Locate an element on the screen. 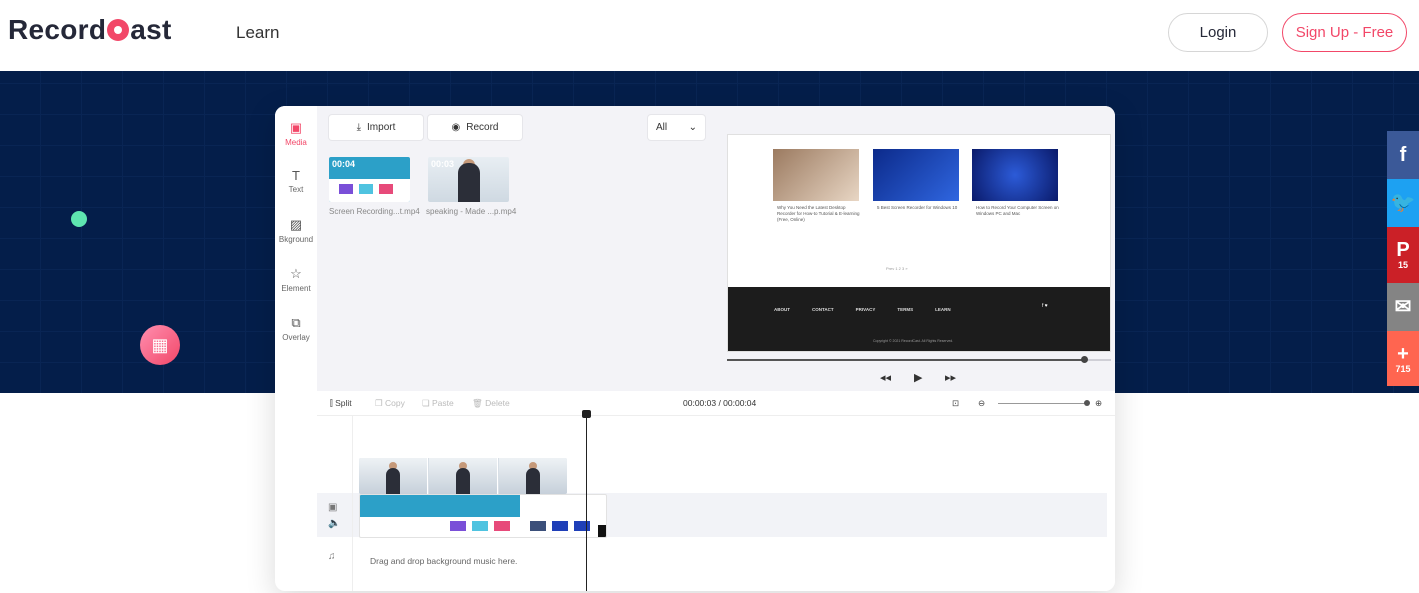 The image size is (1419, 593). twitter-share-button: 🐦 is located at coordinates (1403, 203).